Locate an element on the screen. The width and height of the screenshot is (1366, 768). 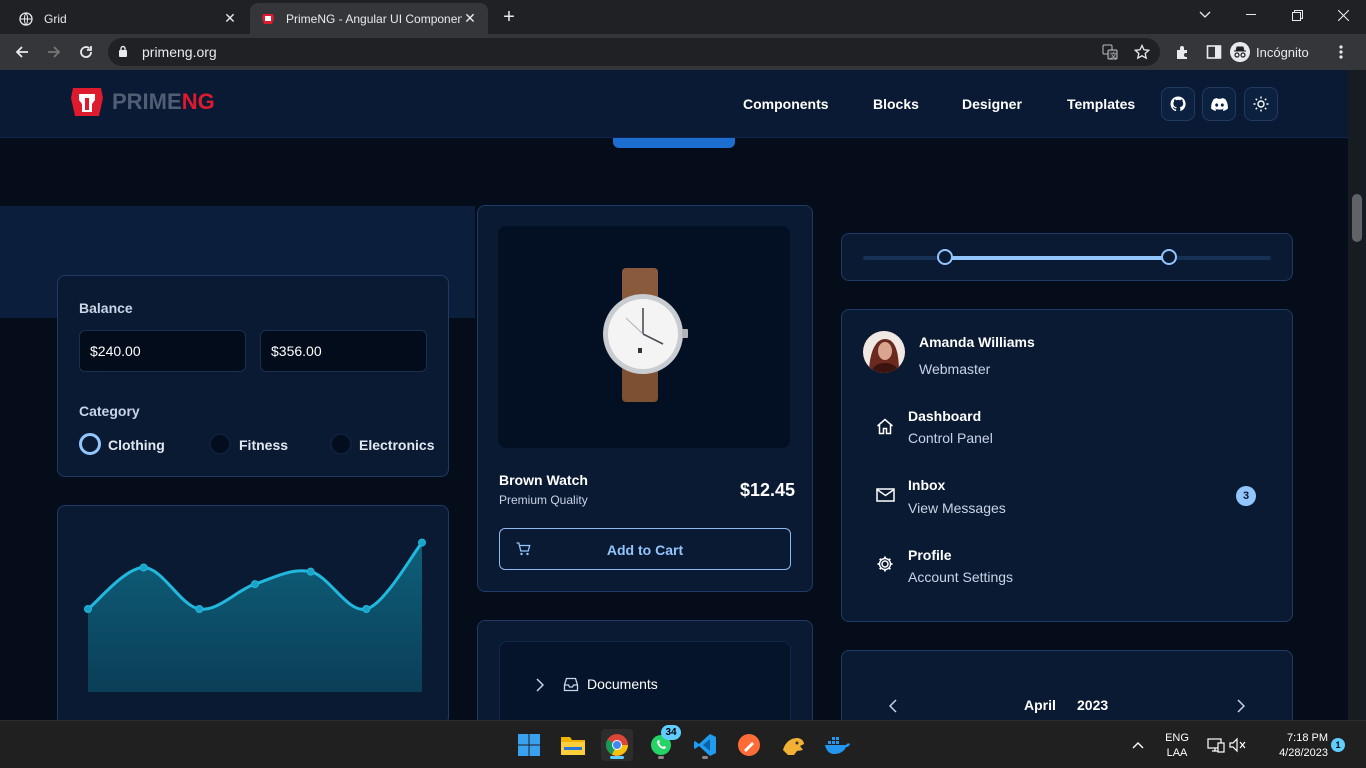
radio-electronics is located at coordinates (341, 444).